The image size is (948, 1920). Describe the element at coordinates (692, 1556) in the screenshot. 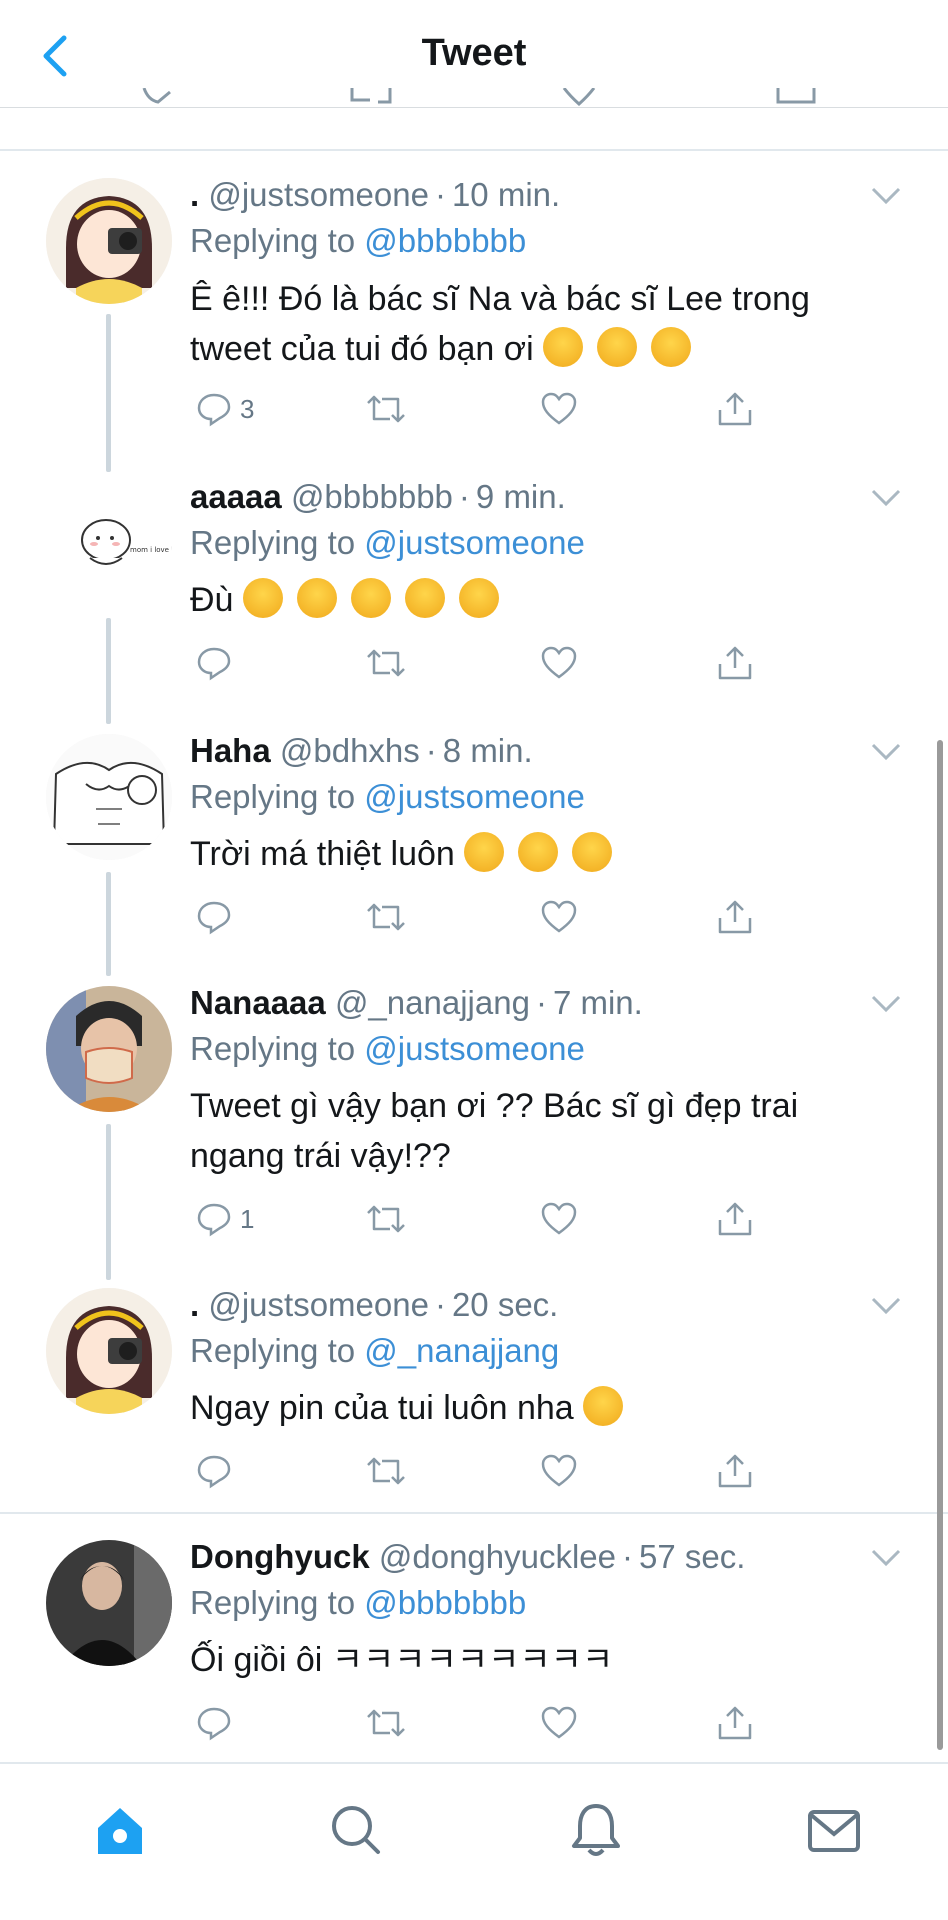

I see `timestamp: 57 sec.` at that location.